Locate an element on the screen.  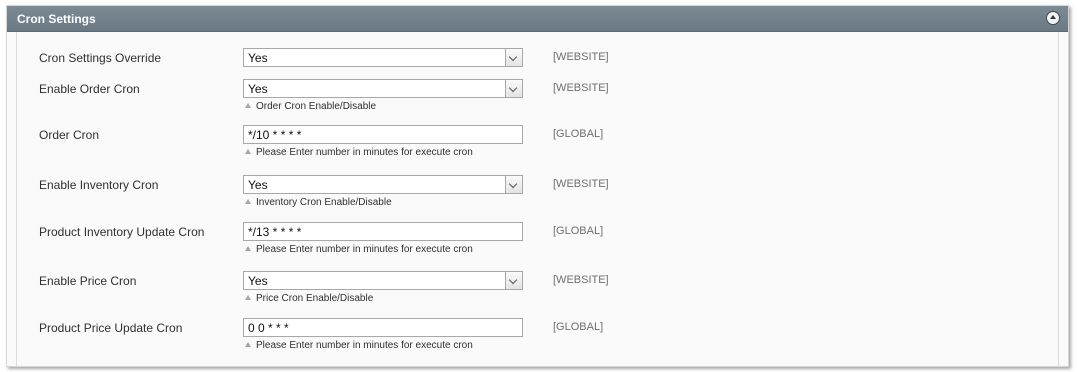
product-price-update-cron-input: 0 0 * * * is located at coordinates (383, 327).